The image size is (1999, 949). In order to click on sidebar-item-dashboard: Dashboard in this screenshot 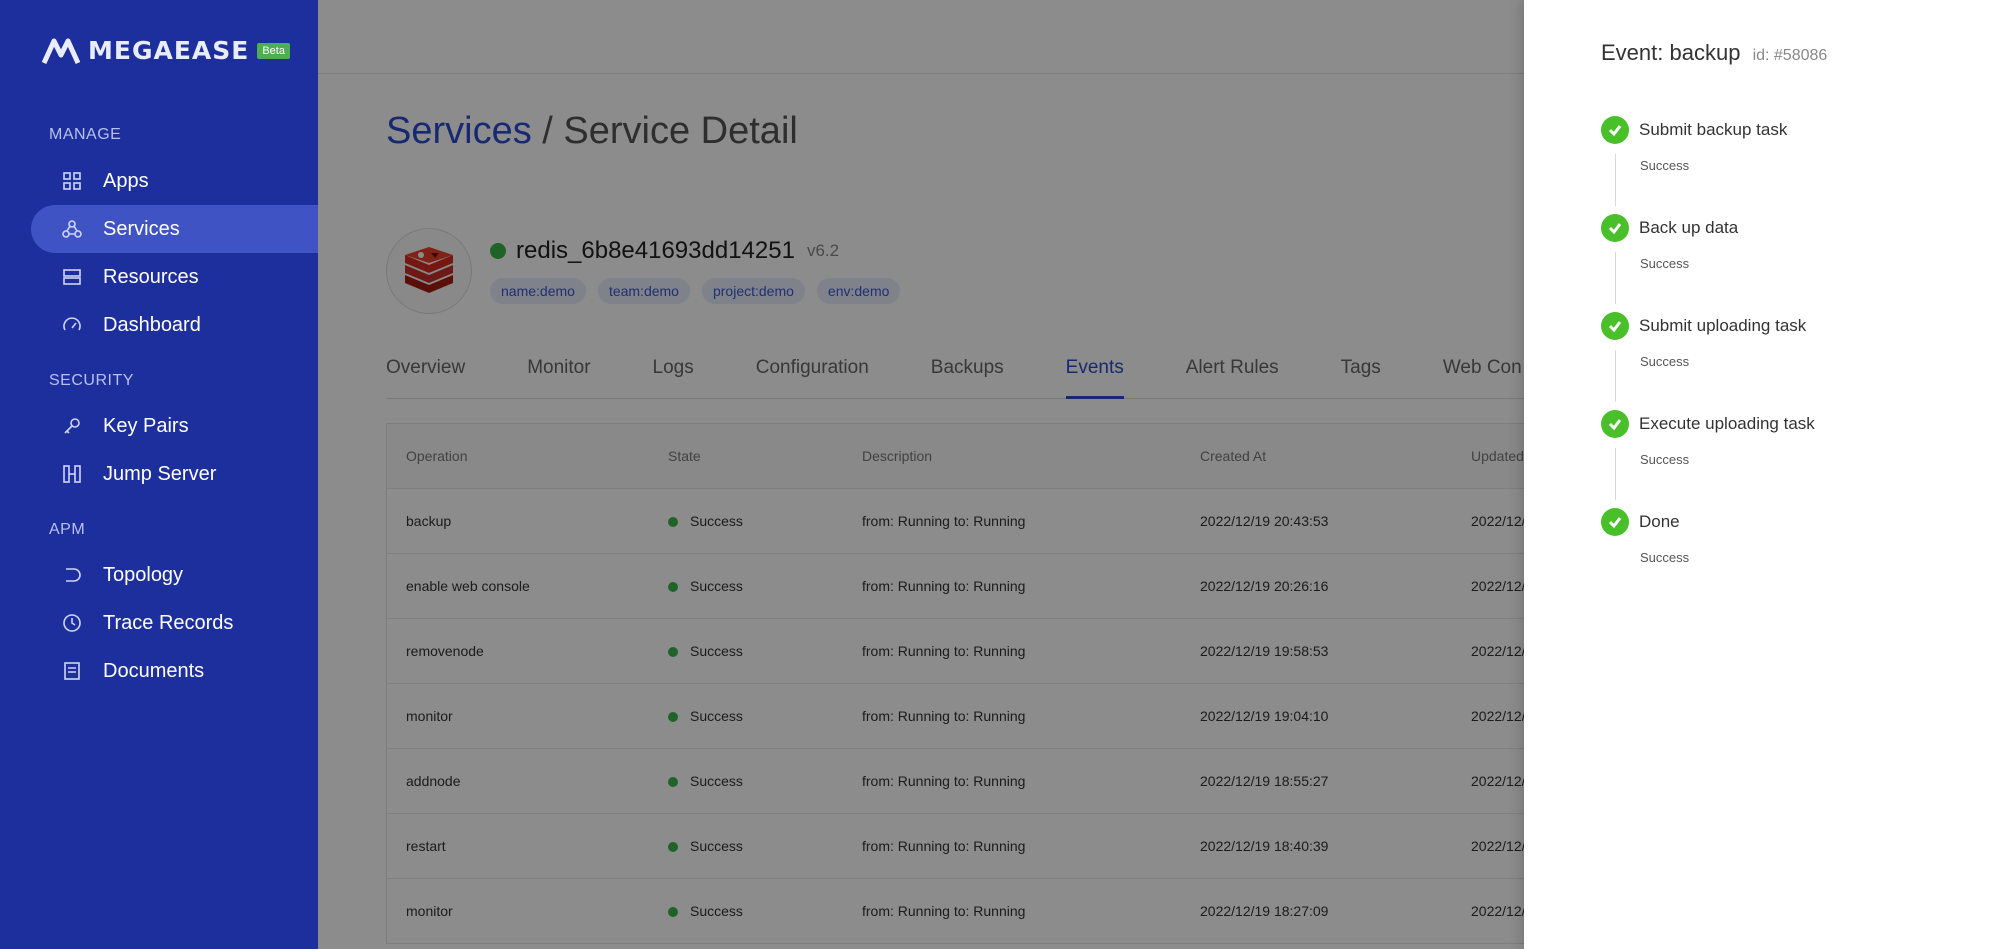, I will do `click(174, 325)`.